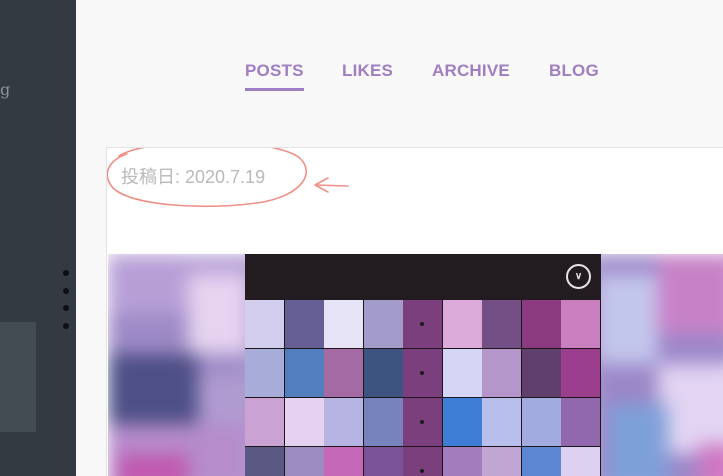 Image resolution: width=723 pixels, height=476 pixels. What do you see at coordinates (193, 177) in the screenshot?
I see `post-date: 投稿日: 2020.7.19` at bounding box center [193, 177].